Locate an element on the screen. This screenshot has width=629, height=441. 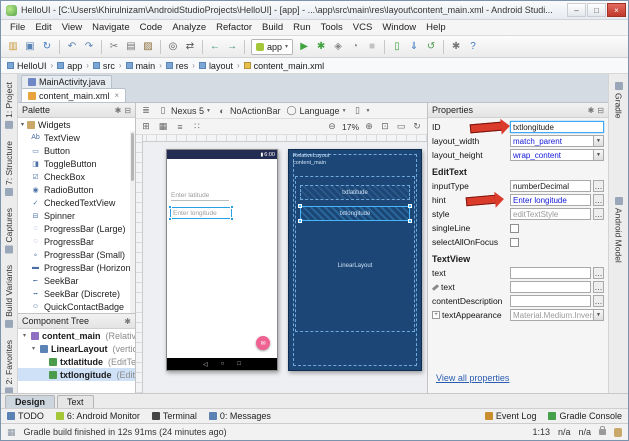
breadcrumb-item-main: main is located at coordinates (140, 66).